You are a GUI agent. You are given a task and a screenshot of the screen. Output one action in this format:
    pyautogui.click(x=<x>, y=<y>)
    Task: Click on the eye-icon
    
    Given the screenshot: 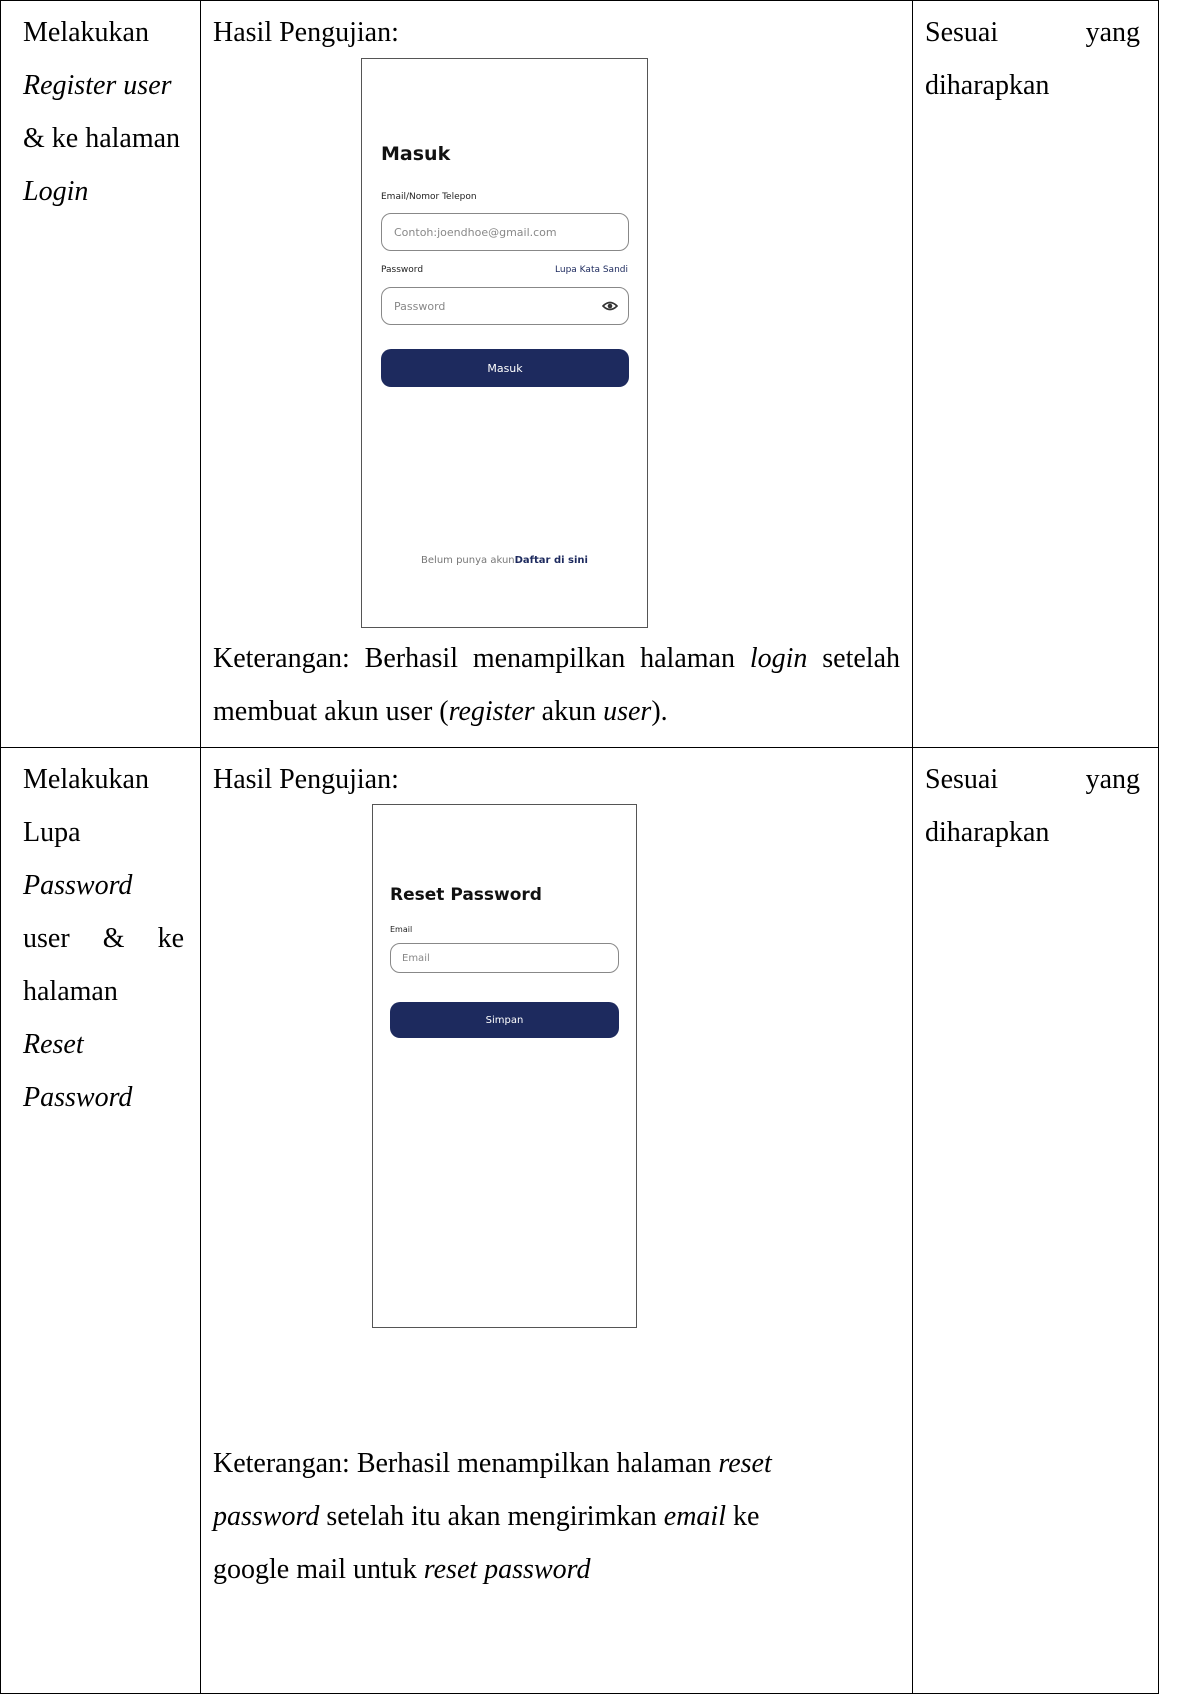 What is the action you would take?
    pyautogui.click(x=610, y=307)
    